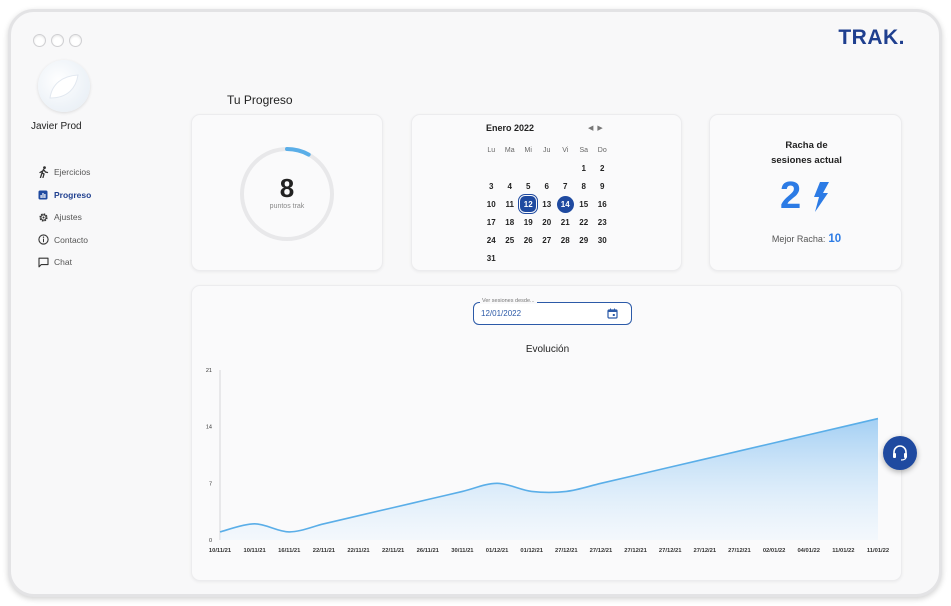 The image size is (951, 606). What do you see at coordinates (806, 160) in the screenshot?
I see `streak-title-line2: sesiones actual` at bounding box center [806, 160].